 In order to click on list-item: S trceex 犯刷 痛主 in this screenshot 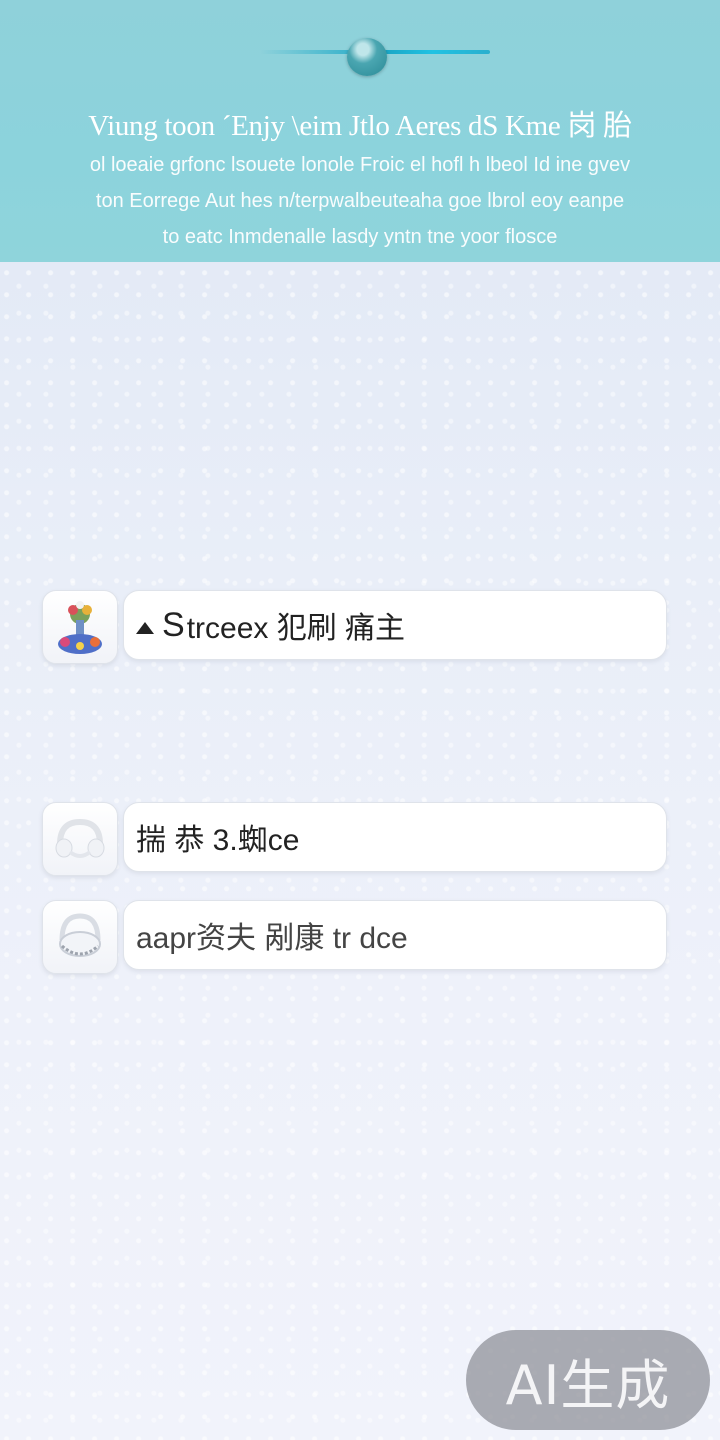, I will do `click(354, 627)`.